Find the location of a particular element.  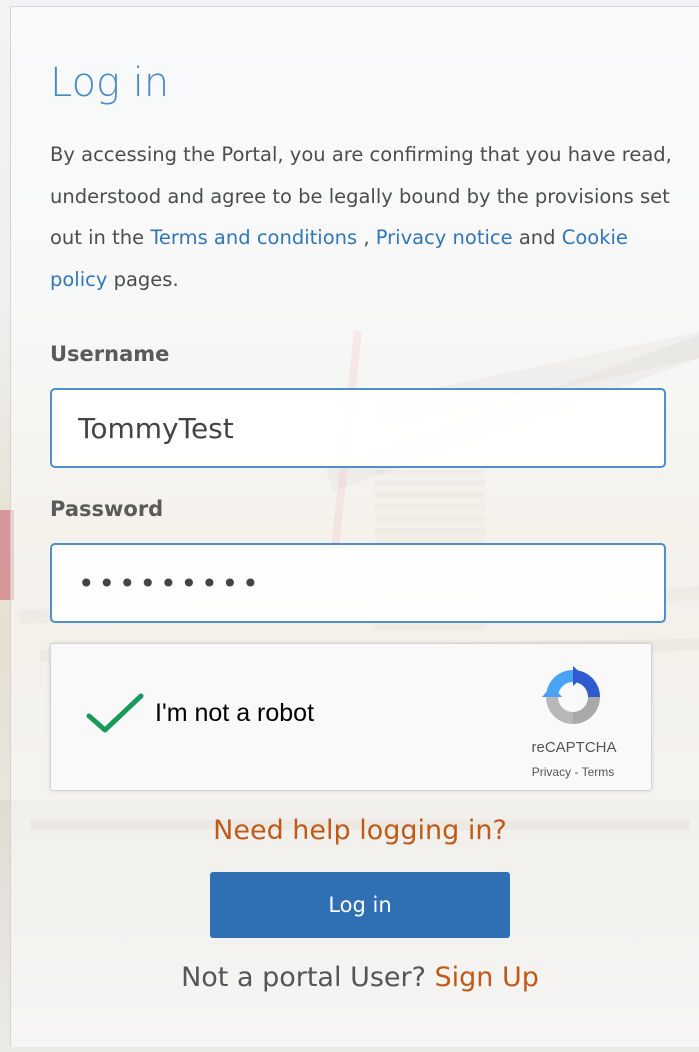

privacy-notice-link: Privacy notice is located at coordinates (444, 237).